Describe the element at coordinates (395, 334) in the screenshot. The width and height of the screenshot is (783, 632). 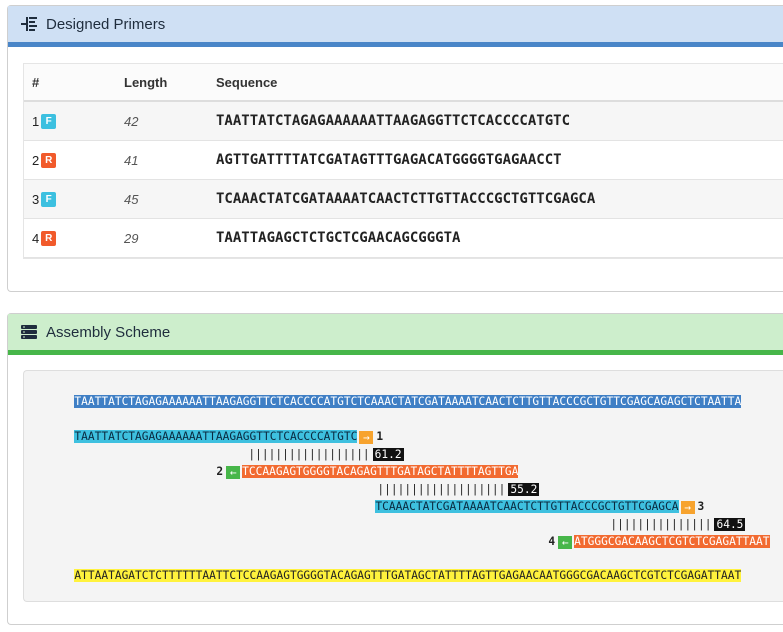
I see `assembly-scheme-heading: Assembly Scheme` at that location.